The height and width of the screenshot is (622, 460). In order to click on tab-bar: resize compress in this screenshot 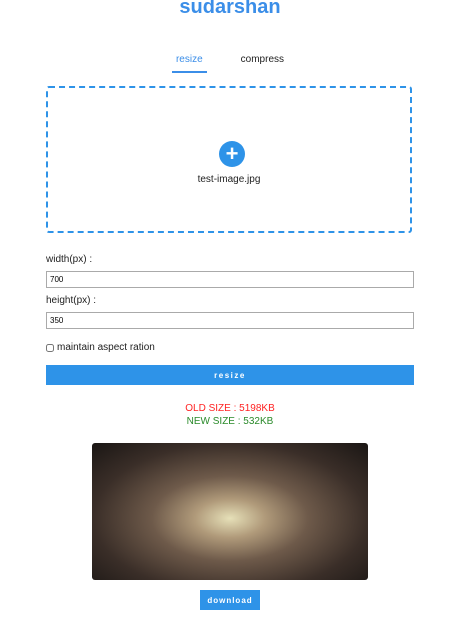, I will do `click(230, 63)`.